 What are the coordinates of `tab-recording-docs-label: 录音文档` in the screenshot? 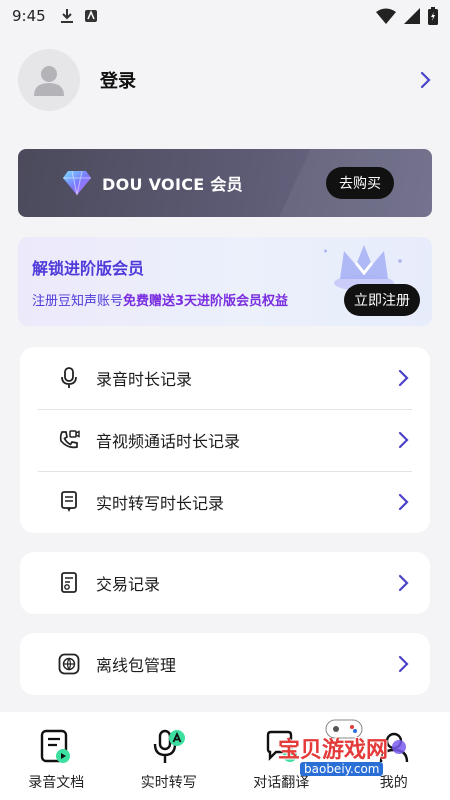 It's located at (56, 783).